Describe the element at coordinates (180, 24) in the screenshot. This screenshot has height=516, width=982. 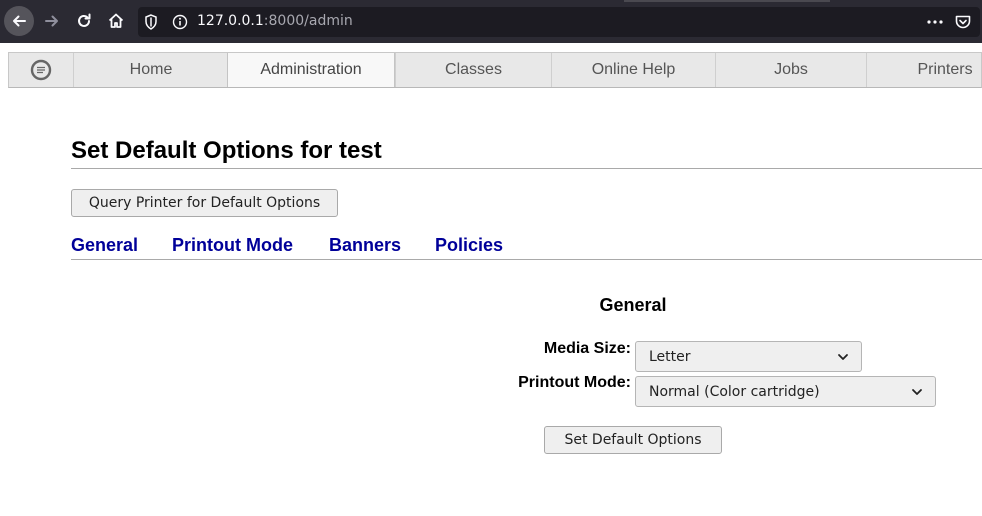
I see `info-icon` at that location.